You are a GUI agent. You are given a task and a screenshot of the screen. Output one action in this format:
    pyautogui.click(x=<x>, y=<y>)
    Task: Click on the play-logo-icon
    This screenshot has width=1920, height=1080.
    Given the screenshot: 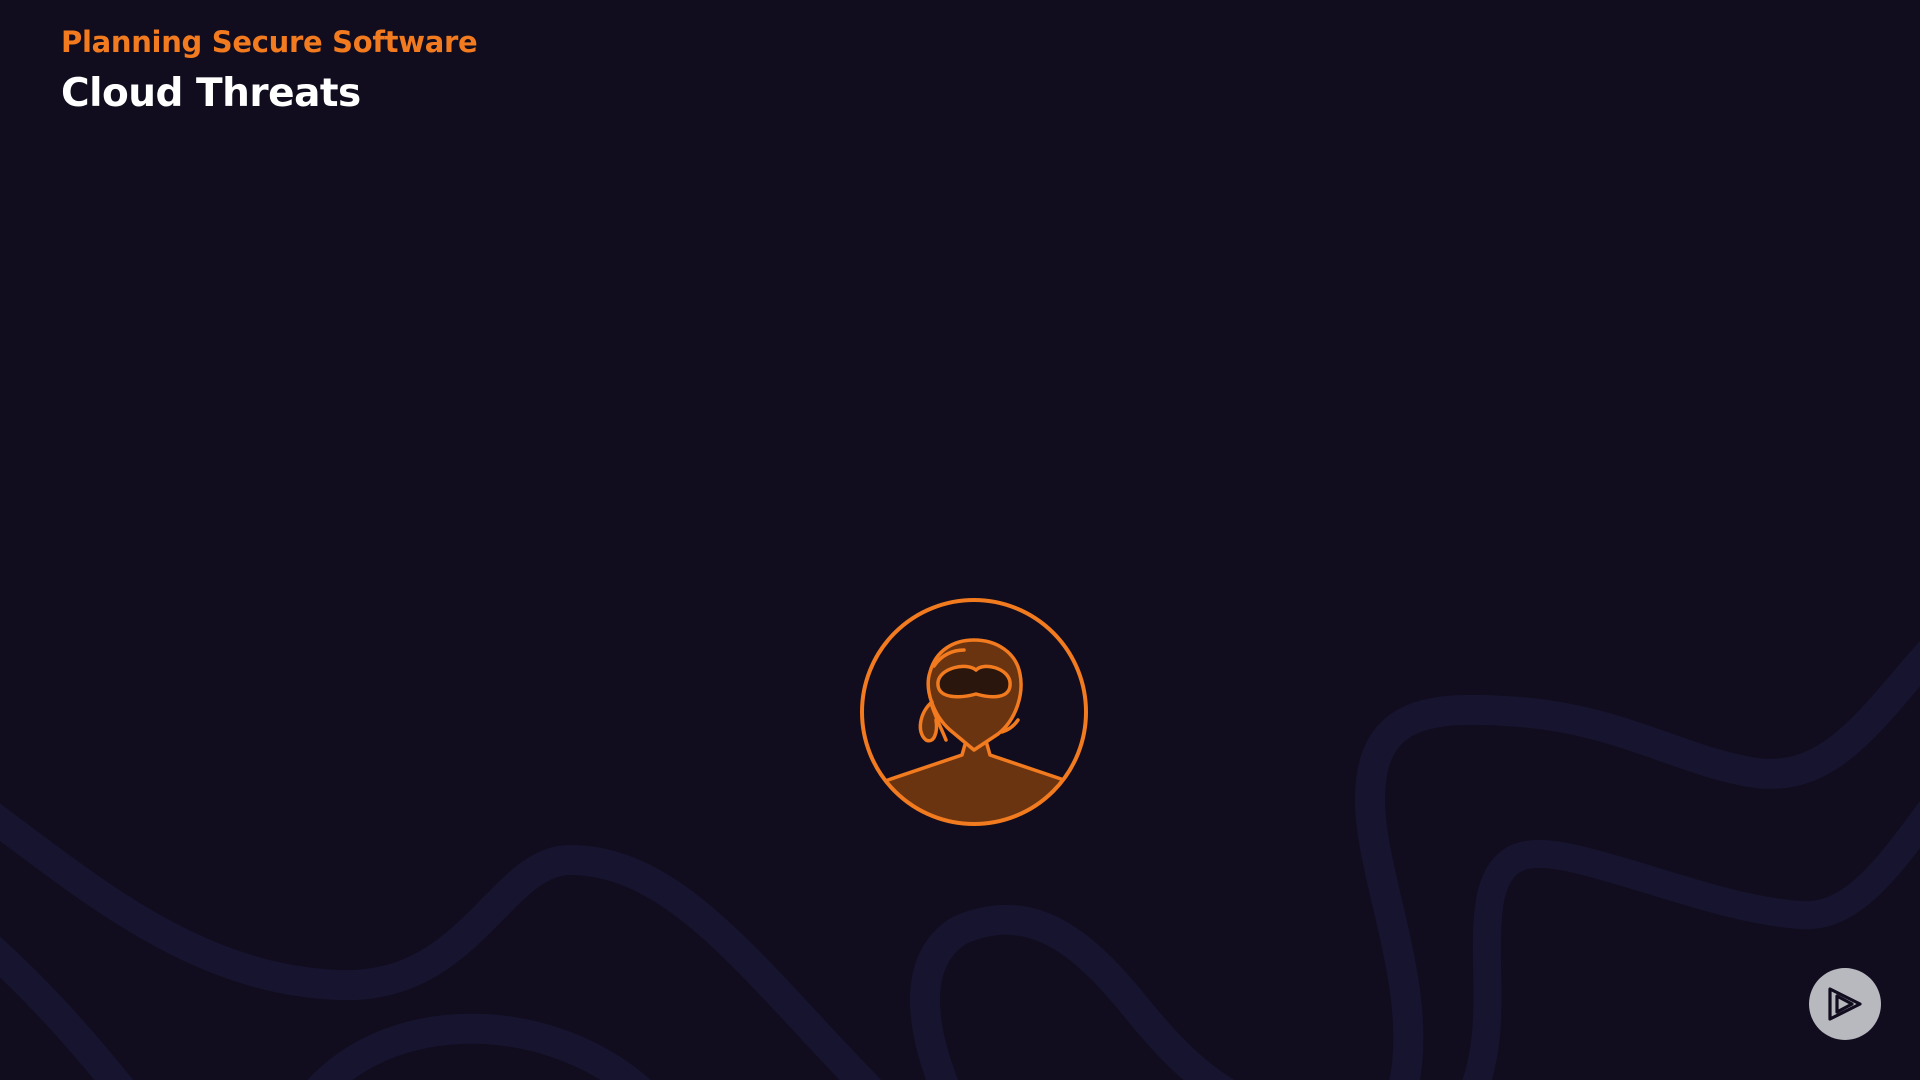 What is the action you would take?
    pyautogui.click(x=1845, y=1004)
    